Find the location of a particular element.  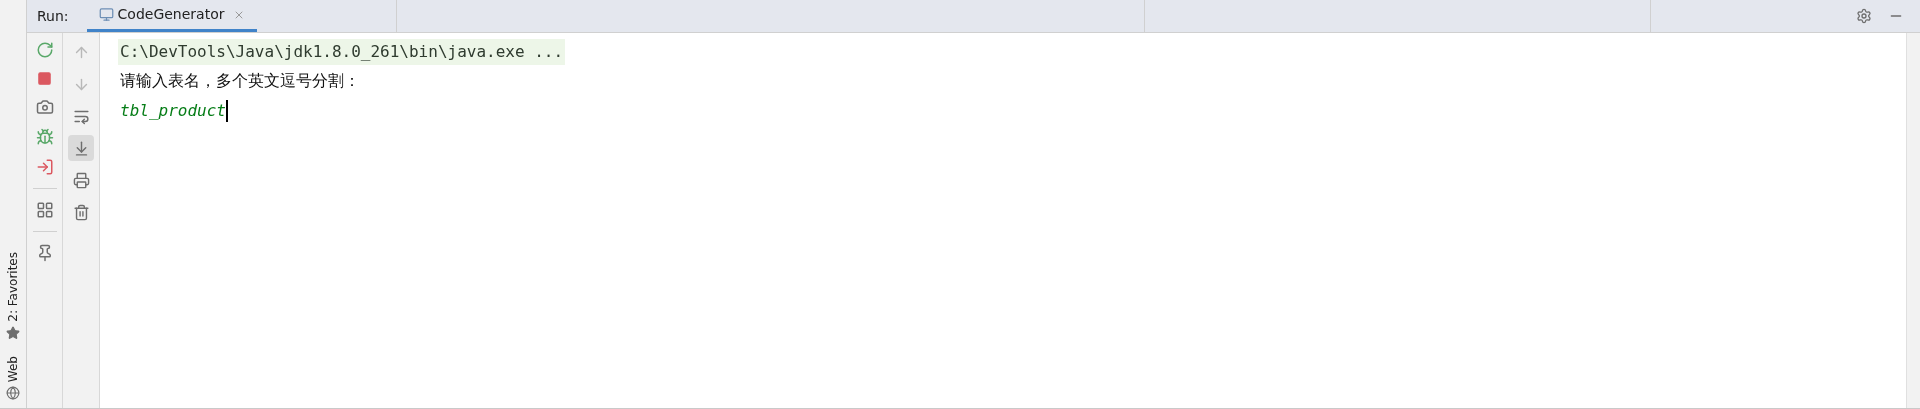

input-text: tbl_product is located at coordinates (173, 111).